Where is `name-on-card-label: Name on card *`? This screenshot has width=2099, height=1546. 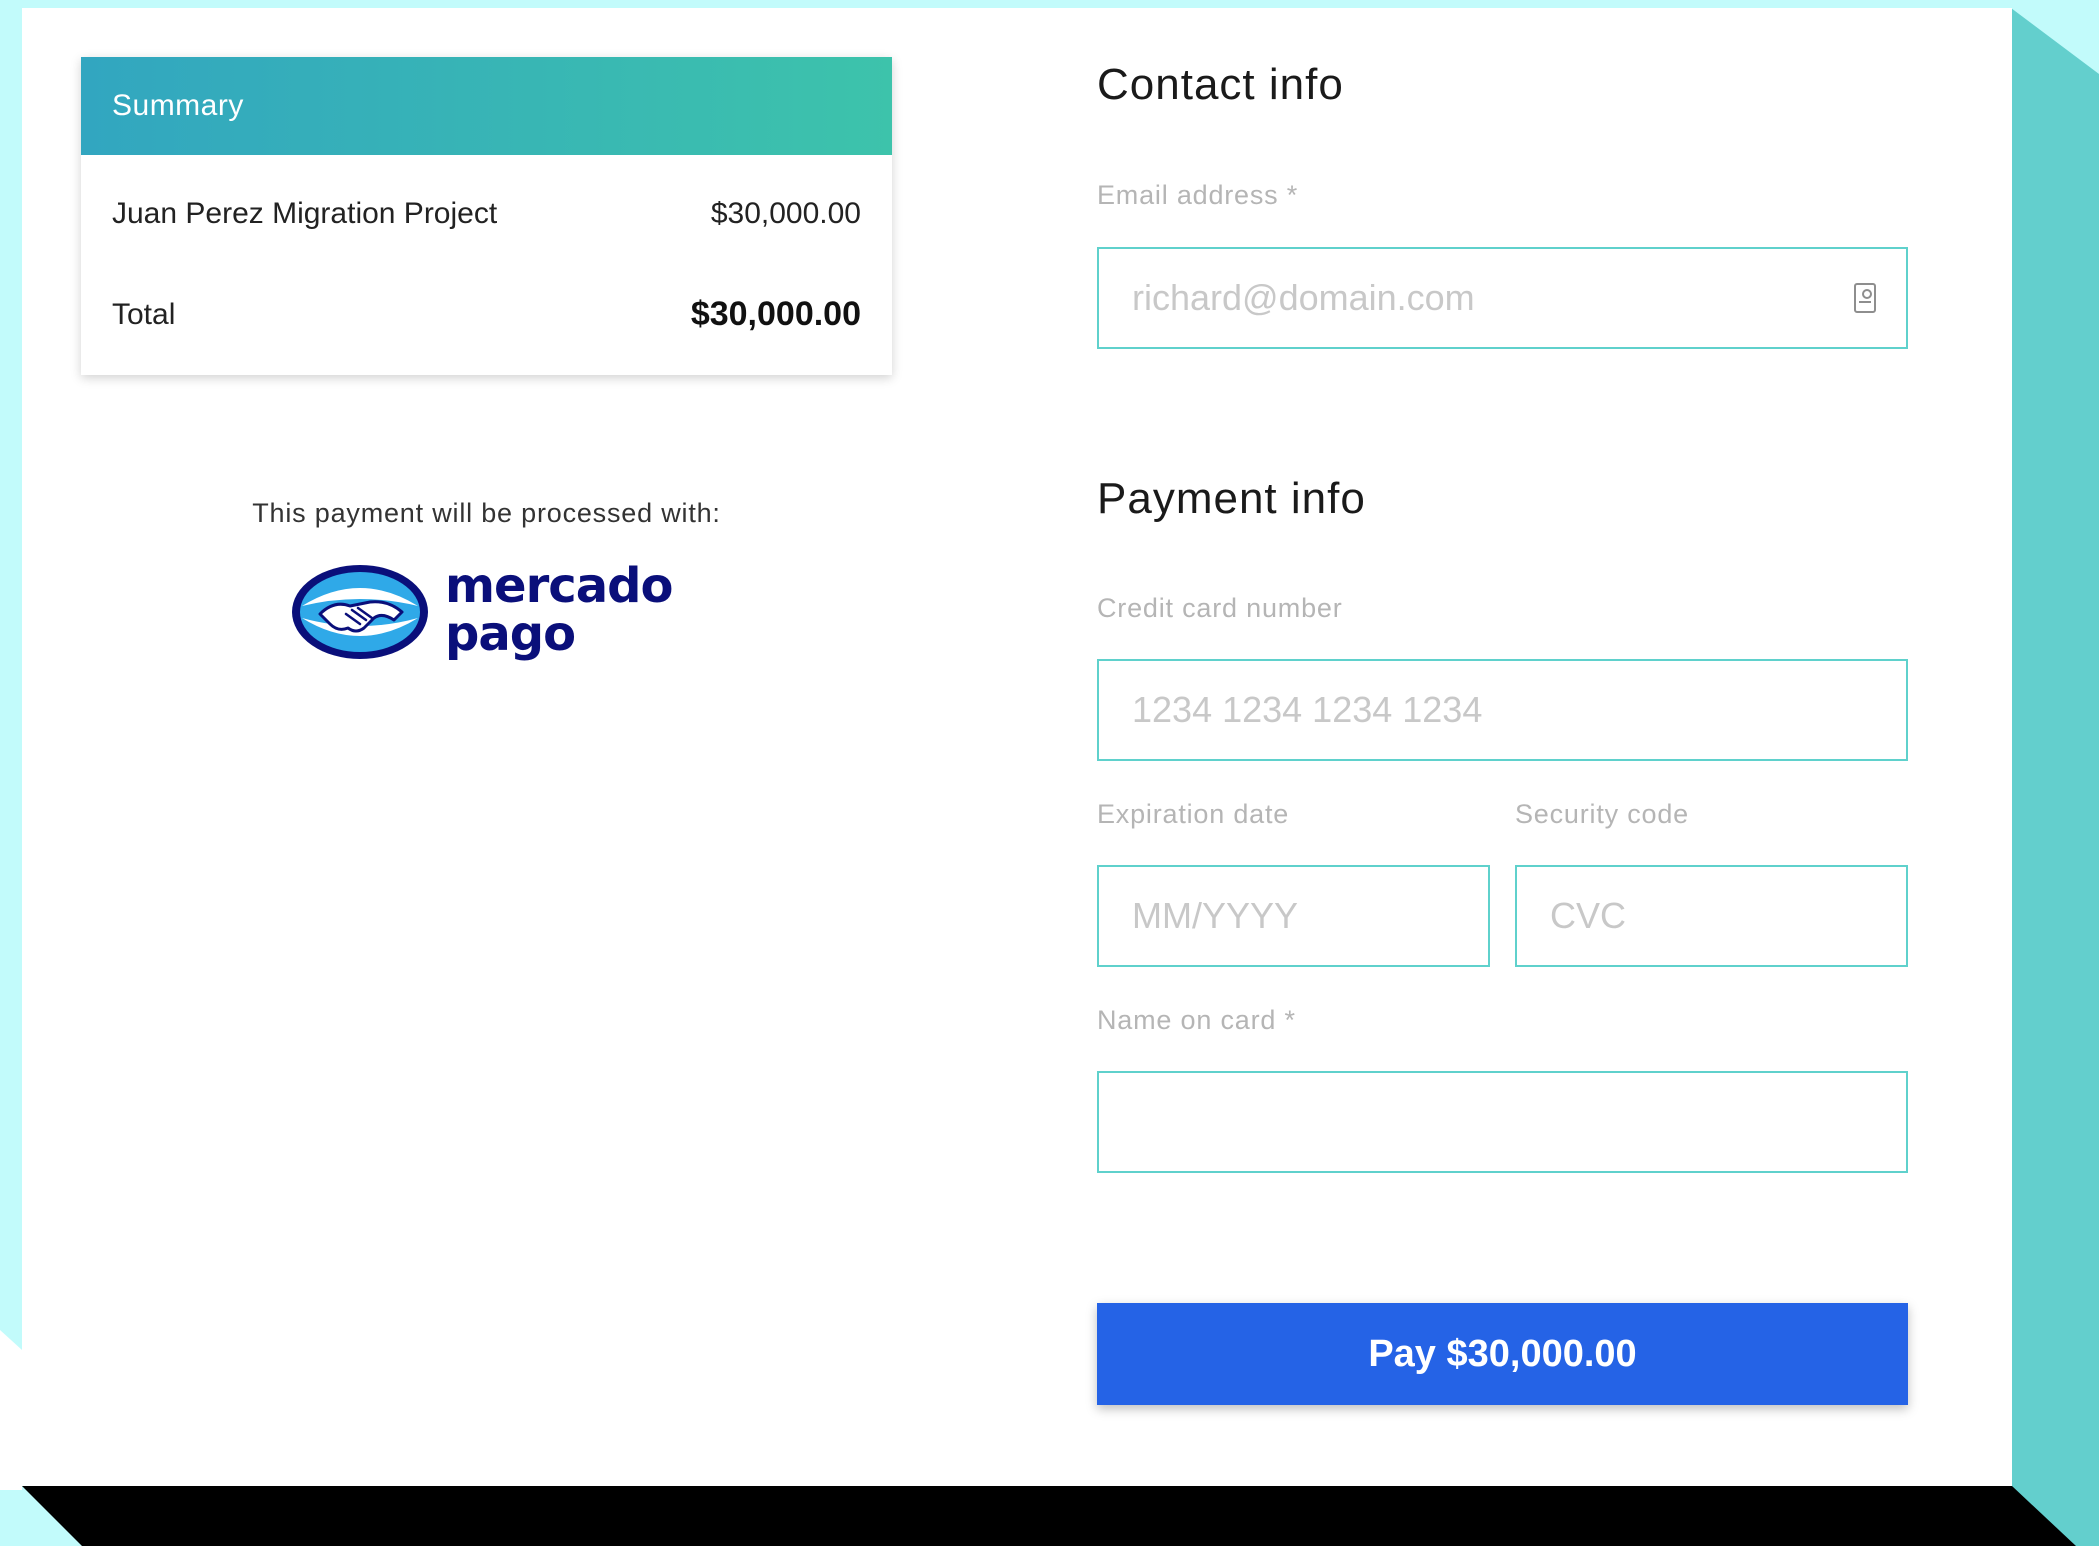
name-on-card-label: Name on card * is located at coordinates (1196, 1020).